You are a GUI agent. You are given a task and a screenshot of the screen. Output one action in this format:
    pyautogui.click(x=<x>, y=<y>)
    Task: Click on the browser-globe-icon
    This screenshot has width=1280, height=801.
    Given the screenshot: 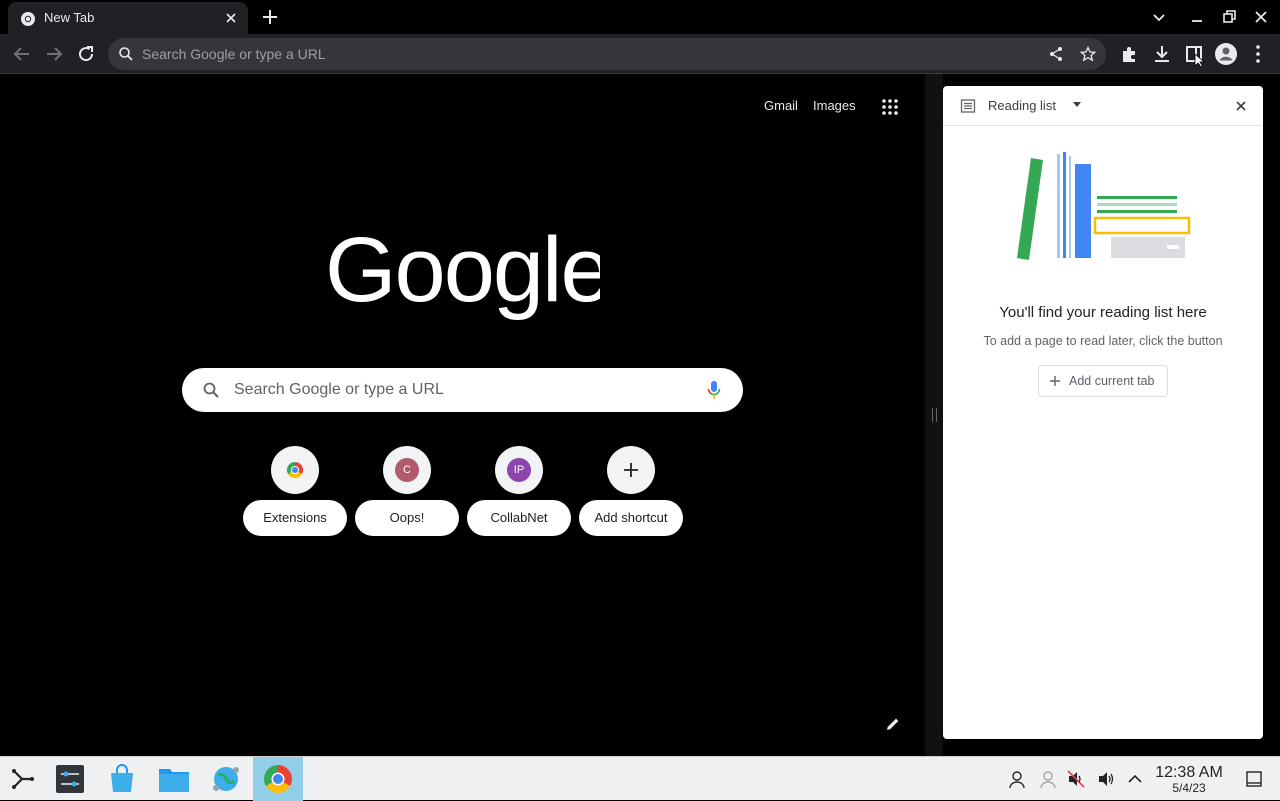 What is the action you would take?
    pyautogui.click(x=226, y=779)
    